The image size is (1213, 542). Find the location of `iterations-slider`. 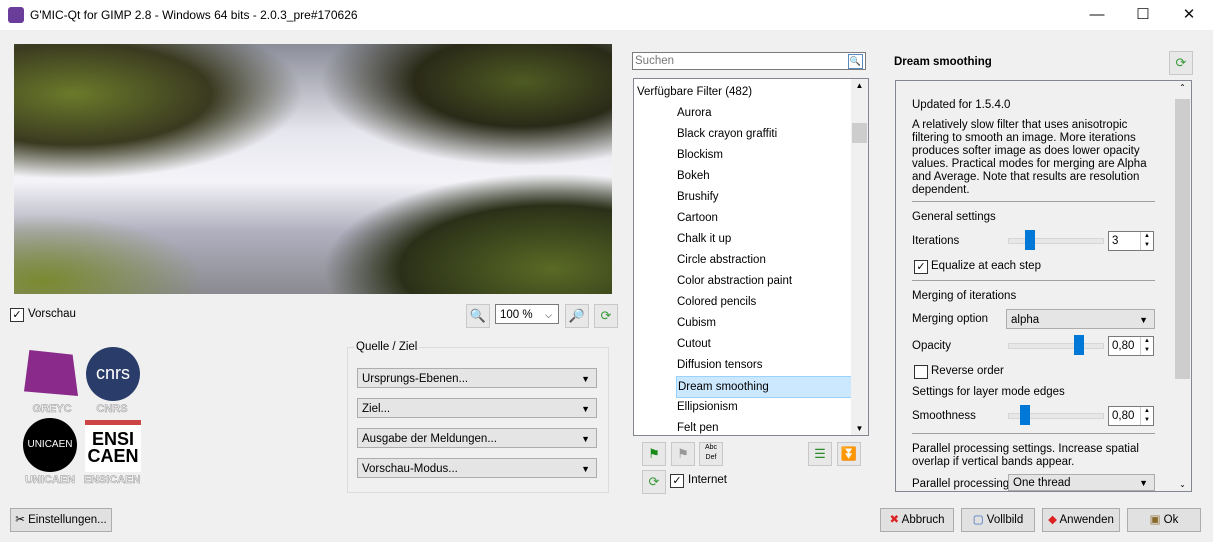

iterations-slider is located at coordinates (1056, 241).